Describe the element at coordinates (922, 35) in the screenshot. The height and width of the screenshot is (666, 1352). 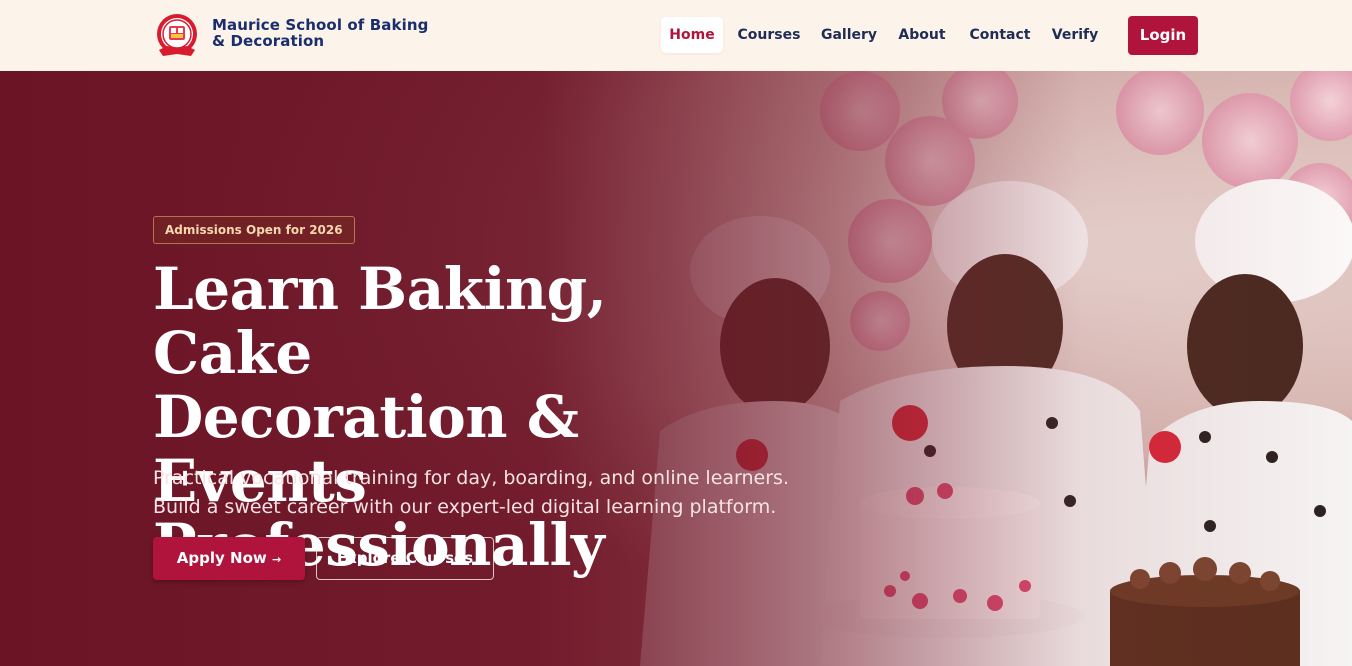
I see `nav-about: About` at that location.